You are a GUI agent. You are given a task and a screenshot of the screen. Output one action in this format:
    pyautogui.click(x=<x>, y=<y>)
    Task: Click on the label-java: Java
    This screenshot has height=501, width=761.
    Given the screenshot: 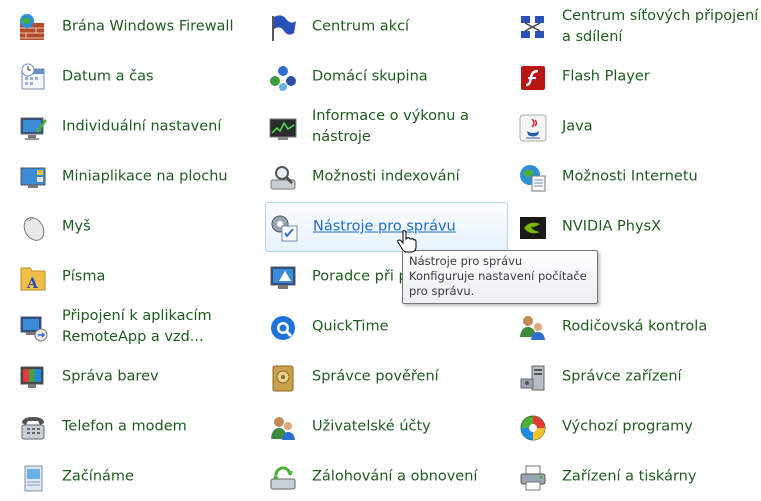 What is the action you would take?
    pyautogui.click(x=577, y=126)
    